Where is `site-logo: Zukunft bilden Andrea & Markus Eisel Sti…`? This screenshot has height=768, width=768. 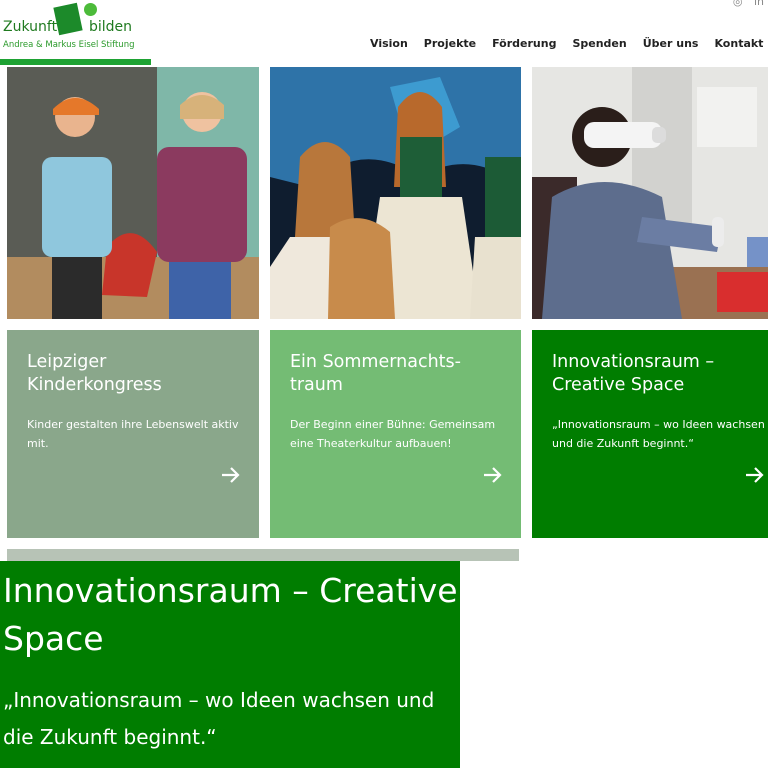
site-logo: Zukunft bilden Andrea & Markus Eisel Sti… is located at coordinates (76, 33).